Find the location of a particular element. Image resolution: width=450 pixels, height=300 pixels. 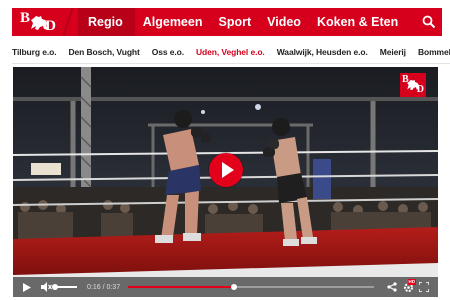

share-button is located at coordinates (392, 287).